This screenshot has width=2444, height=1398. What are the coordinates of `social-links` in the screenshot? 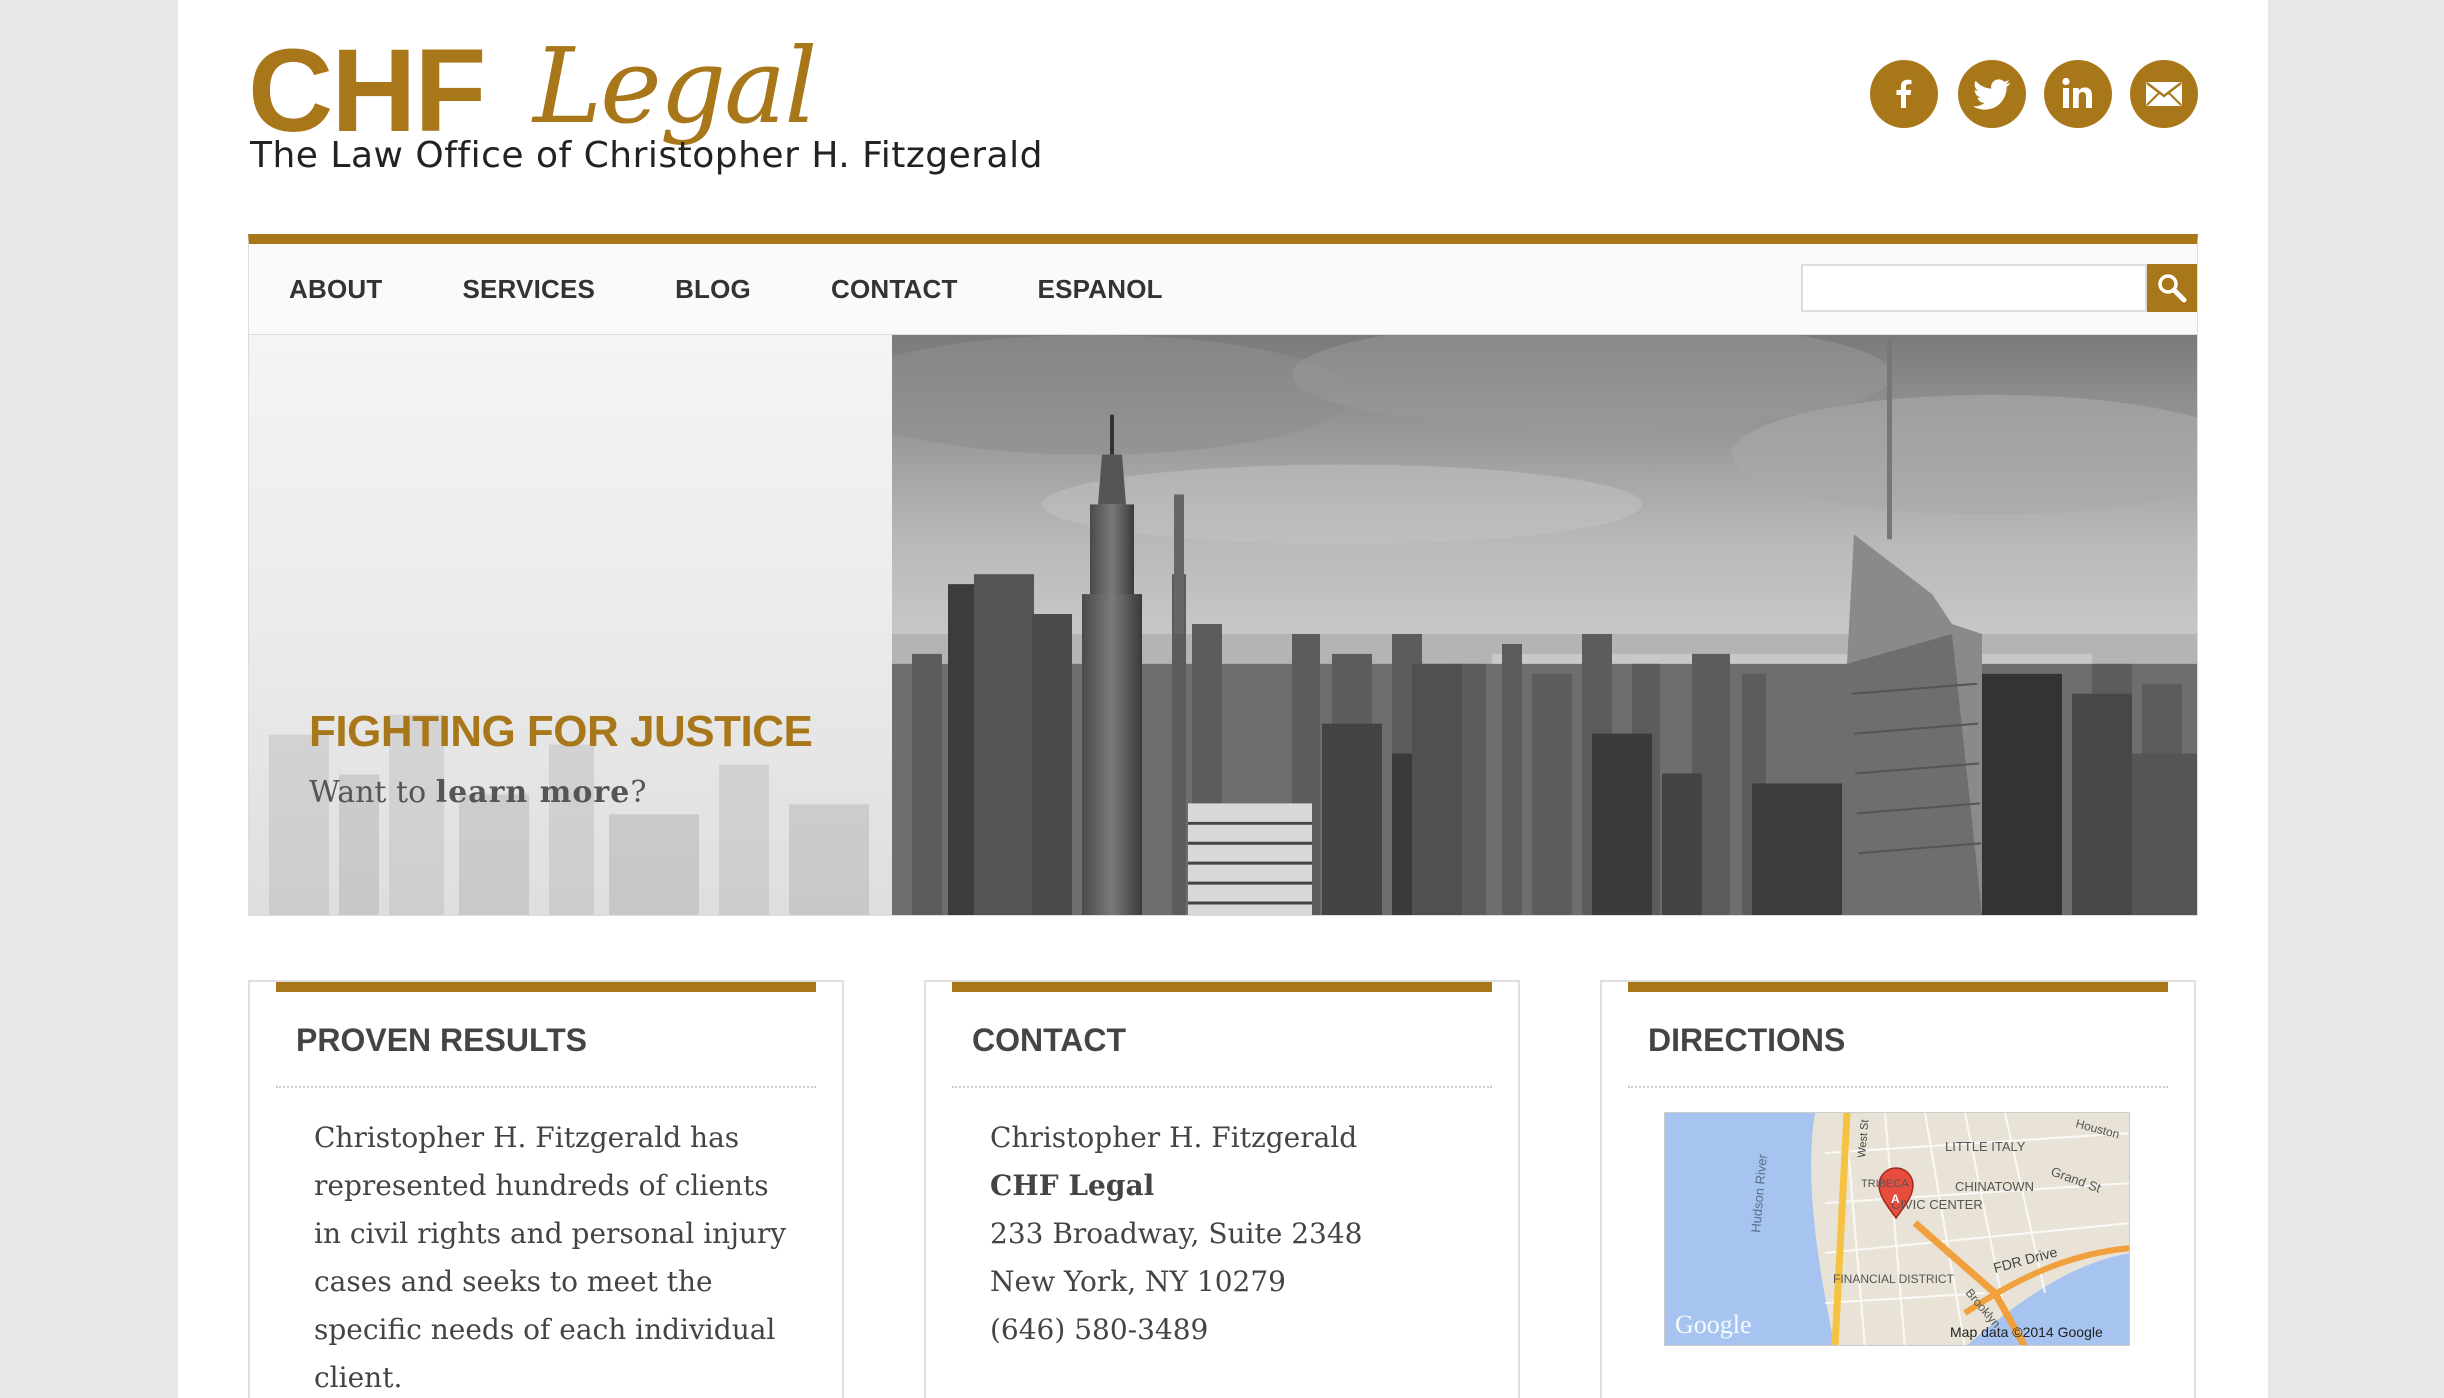 It's located at (2034, 94).